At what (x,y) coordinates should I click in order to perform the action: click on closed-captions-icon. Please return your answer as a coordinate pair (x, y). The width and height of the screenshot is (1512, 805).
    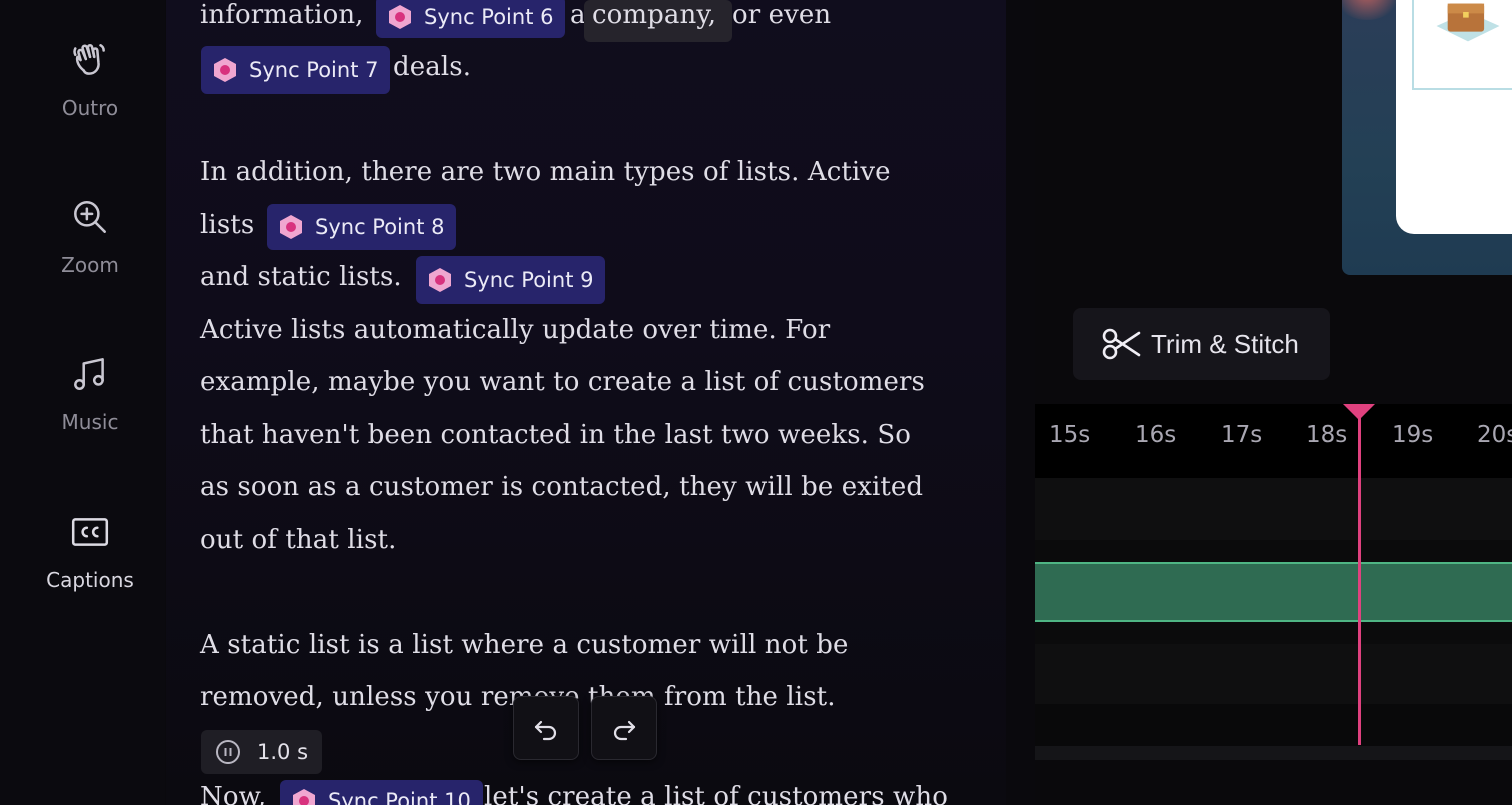
    Looking at the image, I should click on (90, 532).